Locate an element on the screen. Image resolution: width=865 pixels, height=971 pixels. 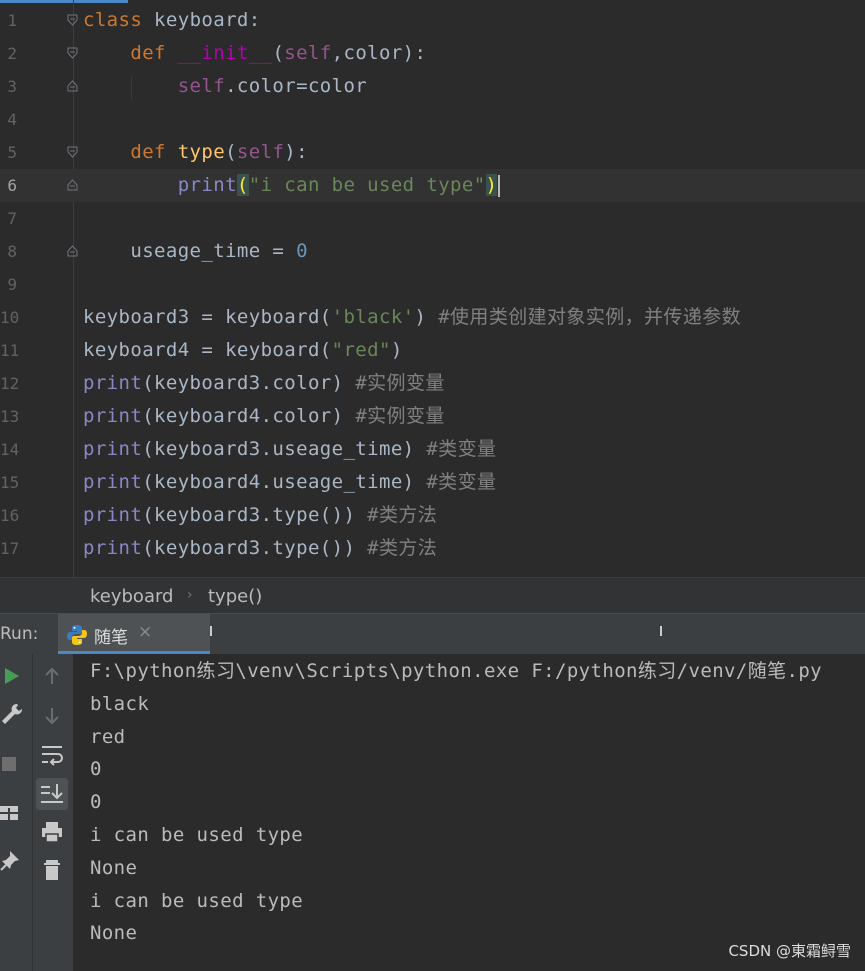
run-tab: 随笔 × is located at coordinates (134, 634).